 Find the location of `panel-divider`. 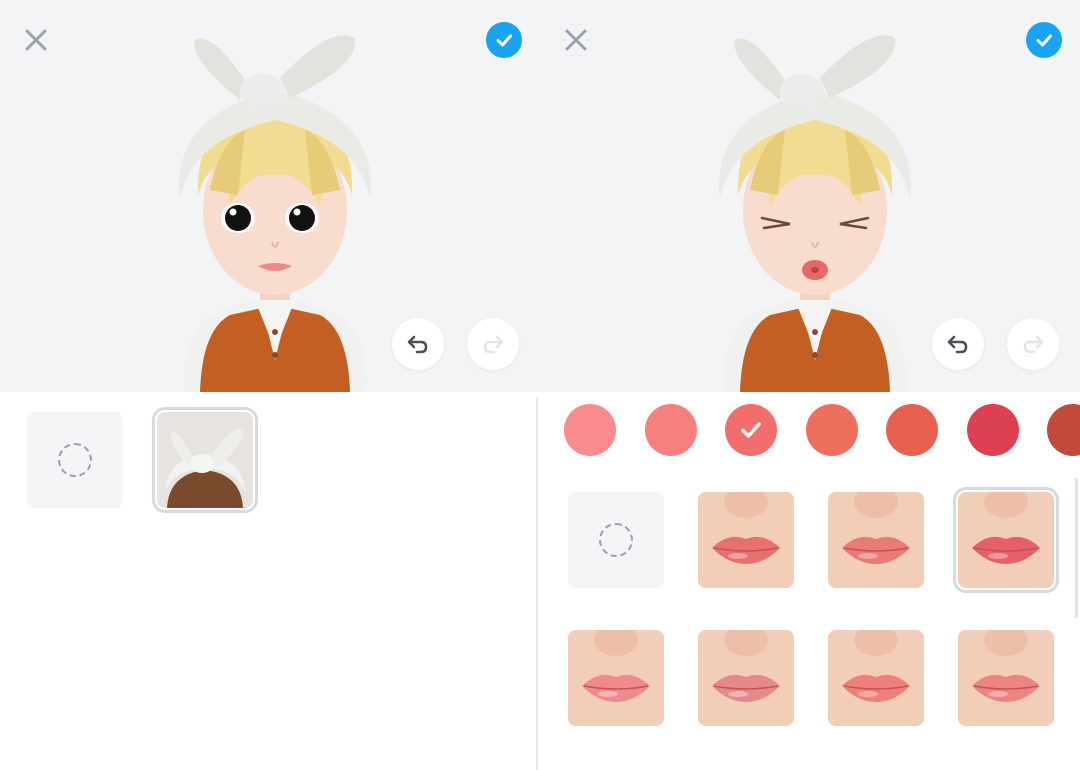

panel-divider is located at coordinates (537, 584).